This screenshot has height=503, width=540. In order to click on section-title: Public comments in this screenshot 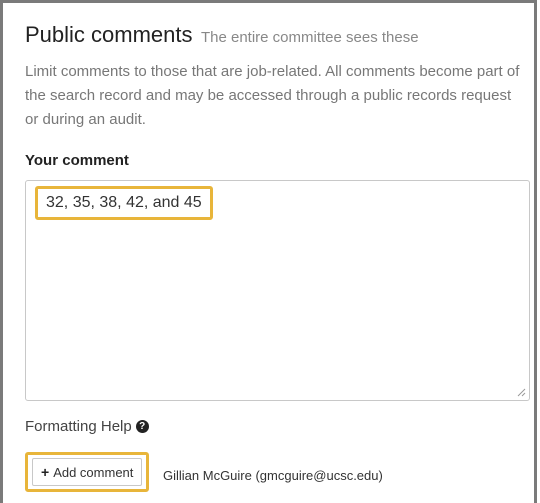, I will do `click(109, 34)`.